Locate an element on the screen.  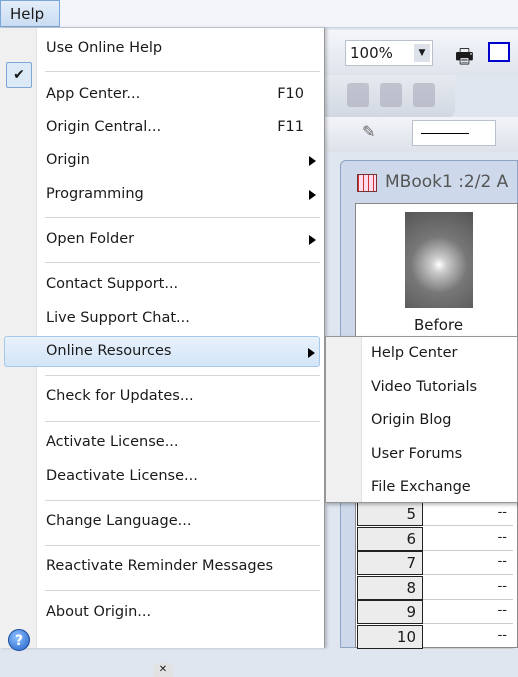
table-icon is located at coordinates (391, 95).